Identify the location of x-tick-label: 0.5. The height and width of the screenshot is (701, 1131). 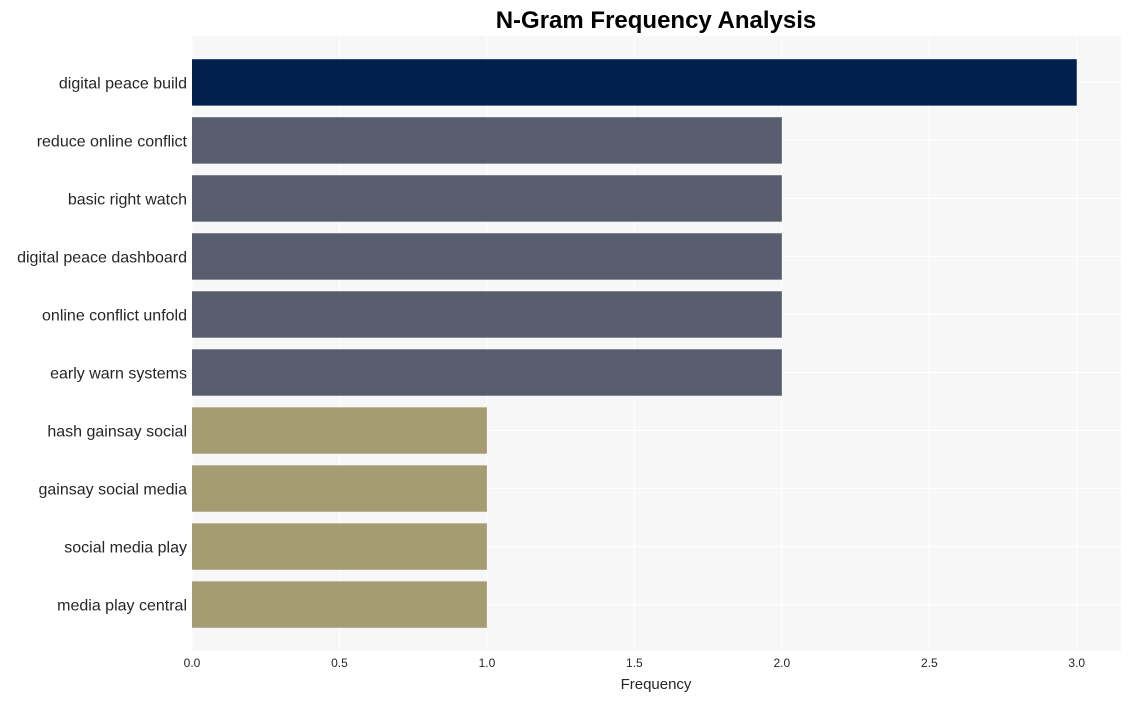
(339, 663).